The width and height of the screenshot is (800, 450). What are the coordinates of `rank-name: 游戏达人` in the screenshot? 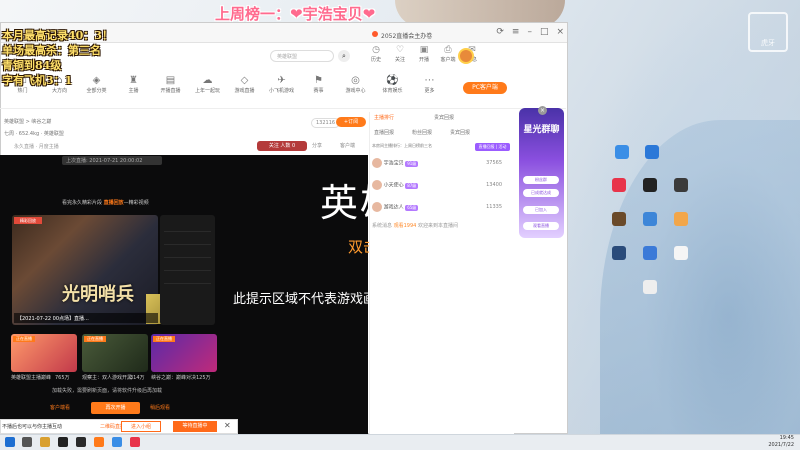 It's located at (393, 207).